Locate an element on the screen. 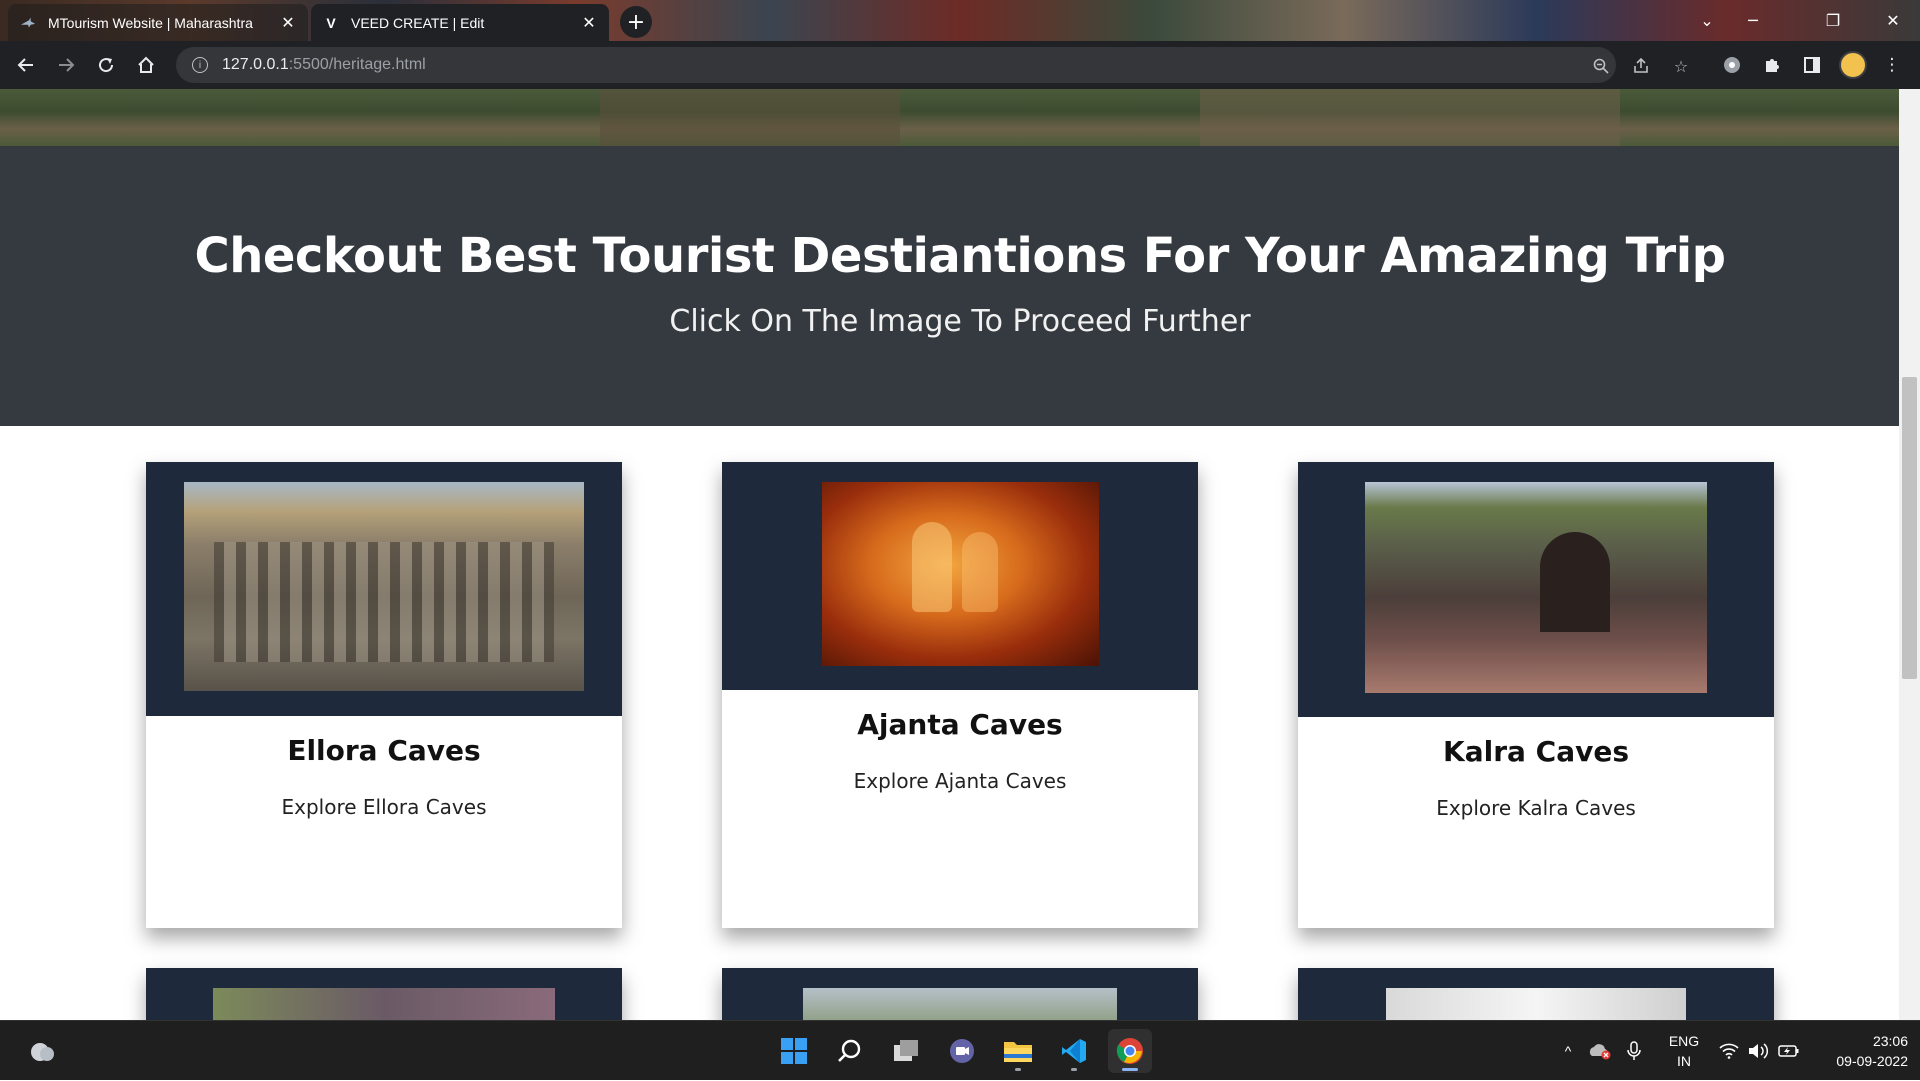 This screenshot has width=1920, height=1081. tab-search-icon: ⌄ is located at coordinates (1707, 20).